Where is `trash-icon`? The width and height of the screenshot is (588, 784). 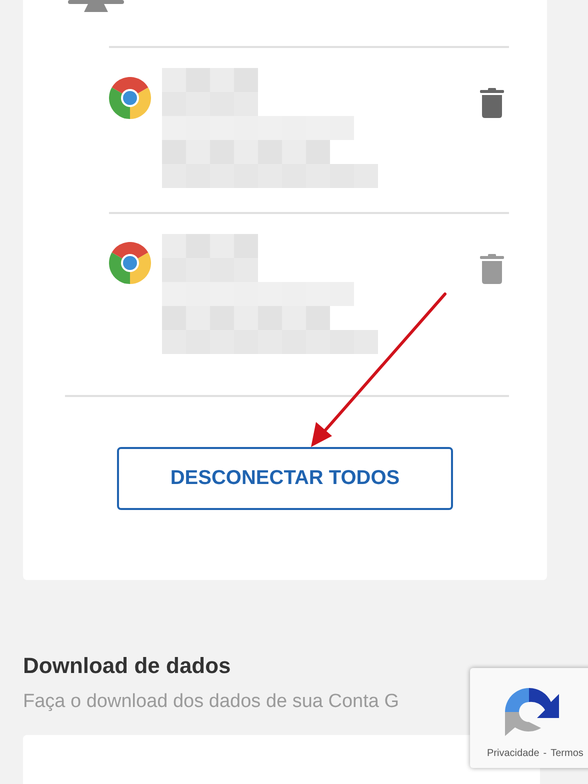 trash-icon is located at coordinates (492, 103).